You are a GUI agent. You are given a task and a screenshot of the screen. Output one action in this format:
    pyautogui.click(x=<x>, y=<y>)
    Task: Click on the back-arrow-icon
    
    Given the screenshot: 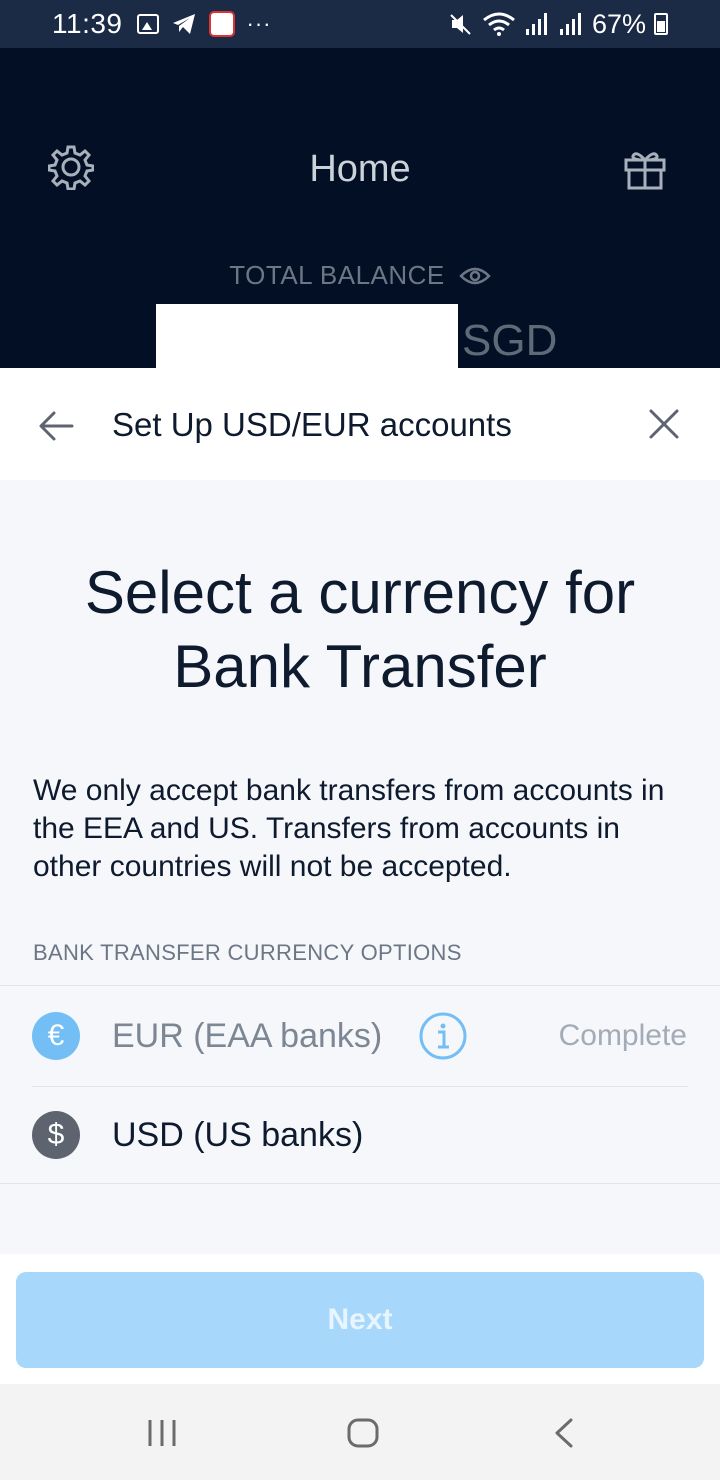 What is the action you would take?
    pyautogui.click(x=56, y=426)
    